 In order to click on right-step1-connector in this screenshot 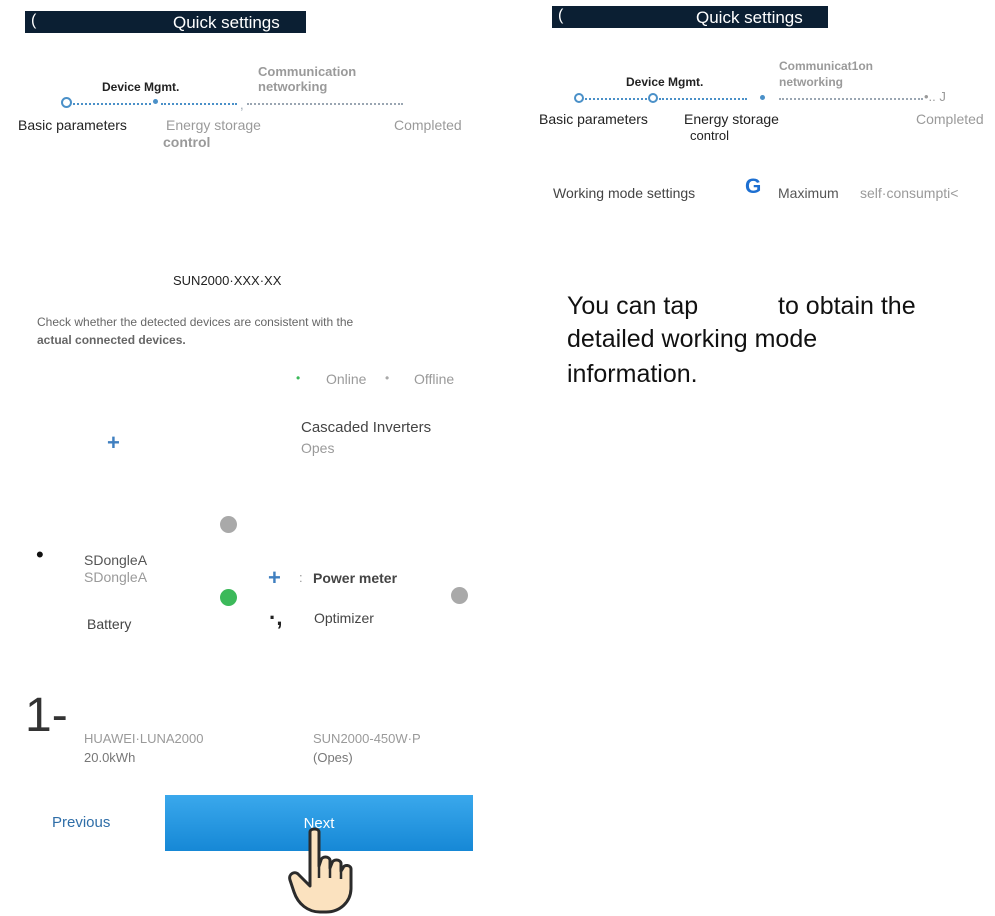, I will do `click(616, 99)`.